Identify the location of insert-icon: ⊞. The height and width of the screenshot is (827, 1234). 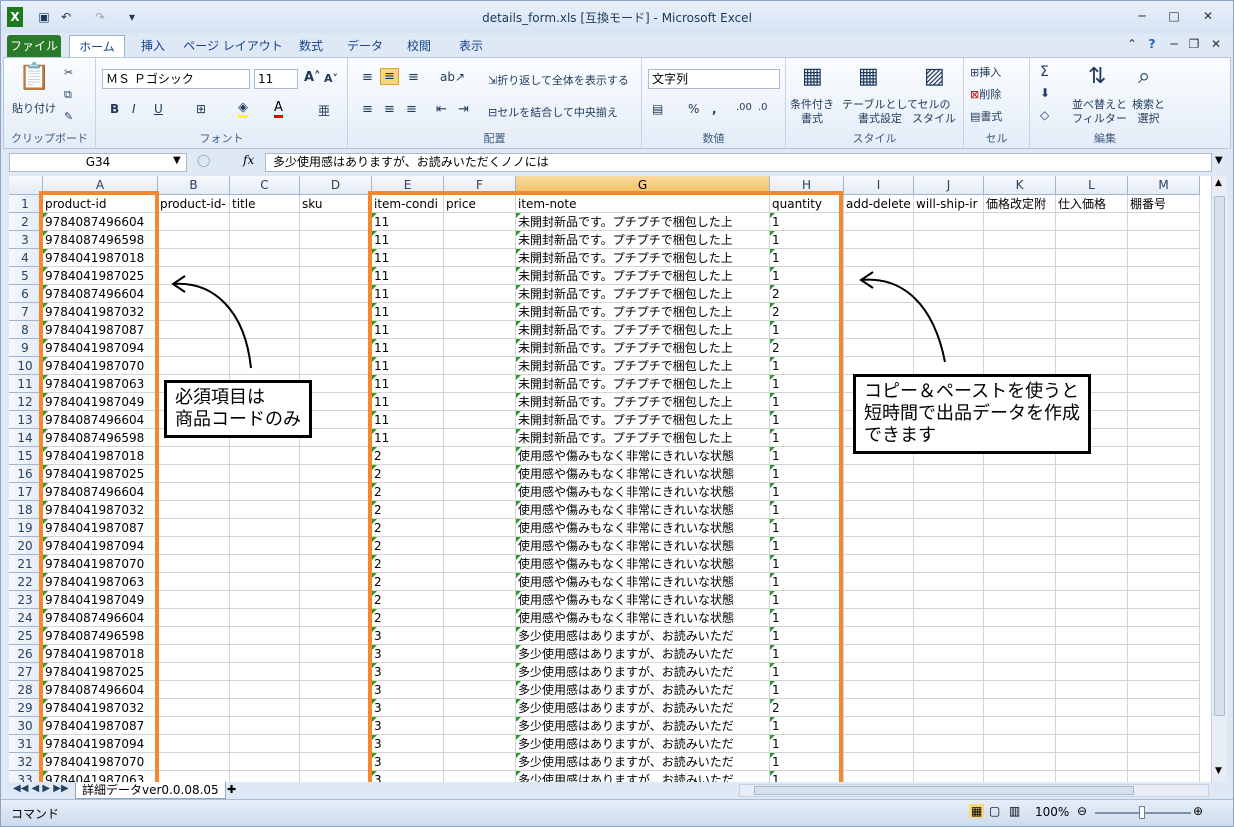
(975, 72).